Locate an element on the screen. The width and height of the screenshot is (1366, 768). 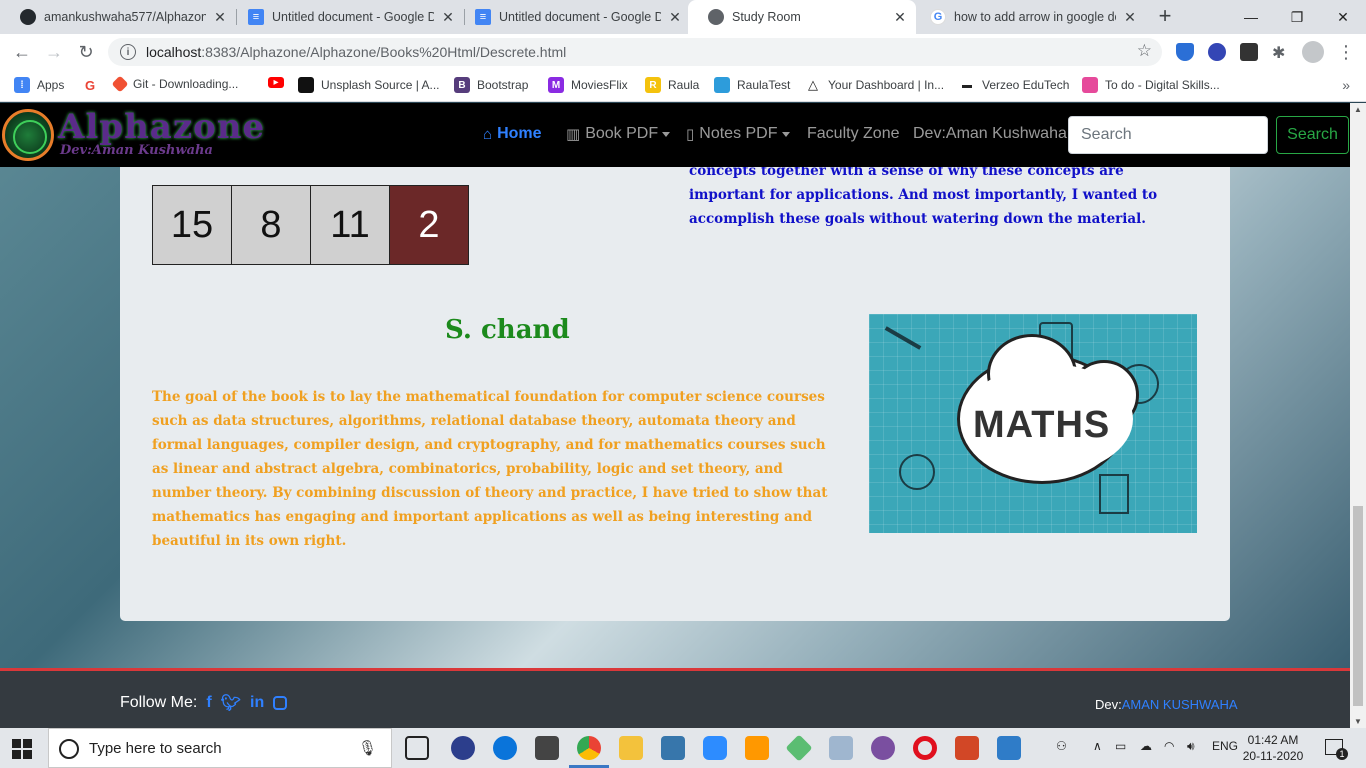
virtualbox-icon is located at coordinates (799, 748).